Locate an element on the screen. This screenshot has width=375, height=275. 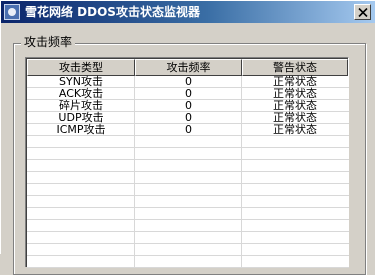
list-header: 攻击类型 攻击频率 警告状态 is located at coordinates (188, 67).